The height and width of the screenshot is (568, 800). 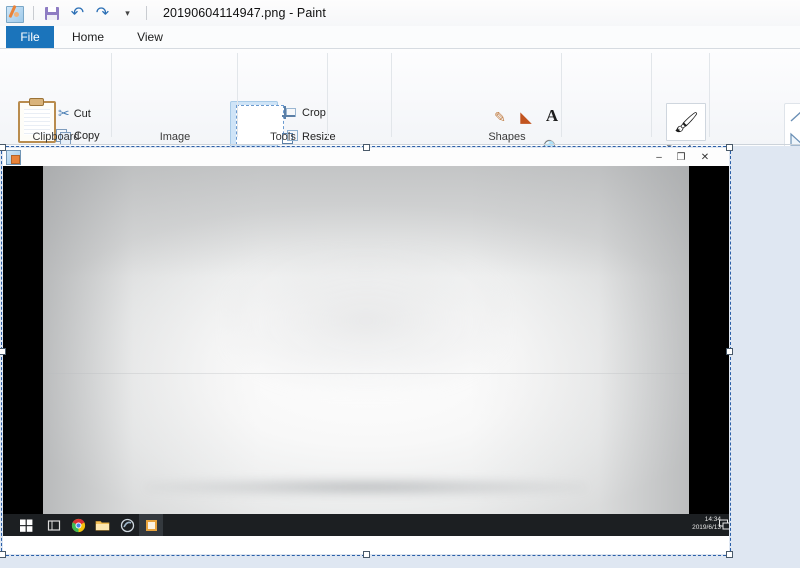 I want to click on ribbon-bottom-border, so click(x=400, y=144).